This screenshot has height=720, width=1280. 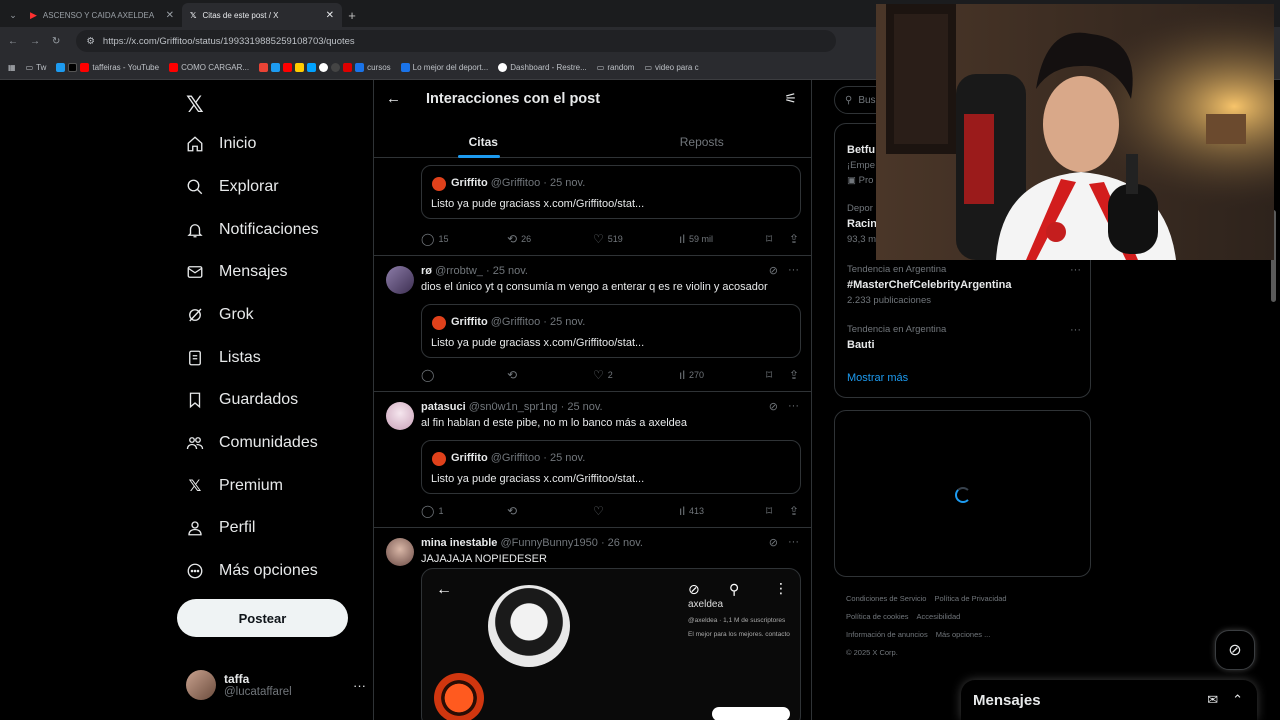 I want to click on nav-item-grok: Grok, so click(x=220, y=315).